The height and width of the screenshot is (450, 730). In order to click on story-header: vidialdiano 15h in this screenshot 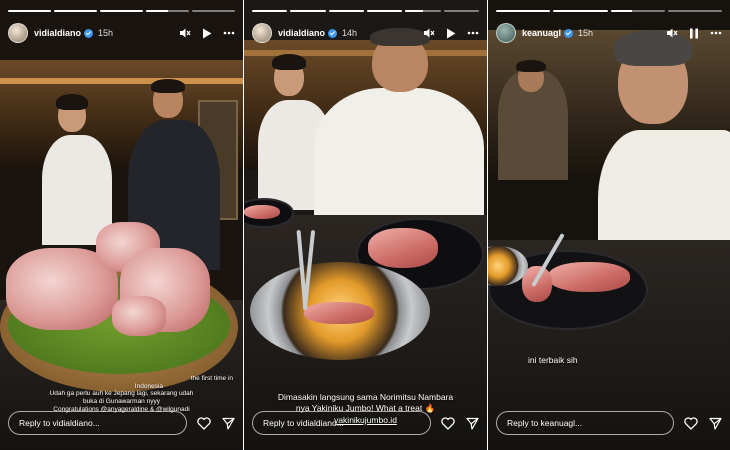, I will do `click(121, 33)`.